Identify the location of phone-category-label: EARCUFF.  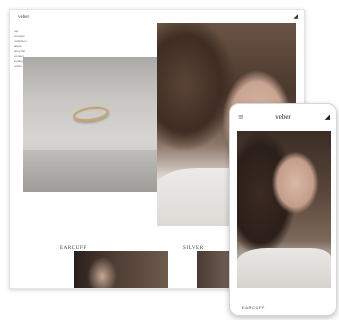
(253, 307).